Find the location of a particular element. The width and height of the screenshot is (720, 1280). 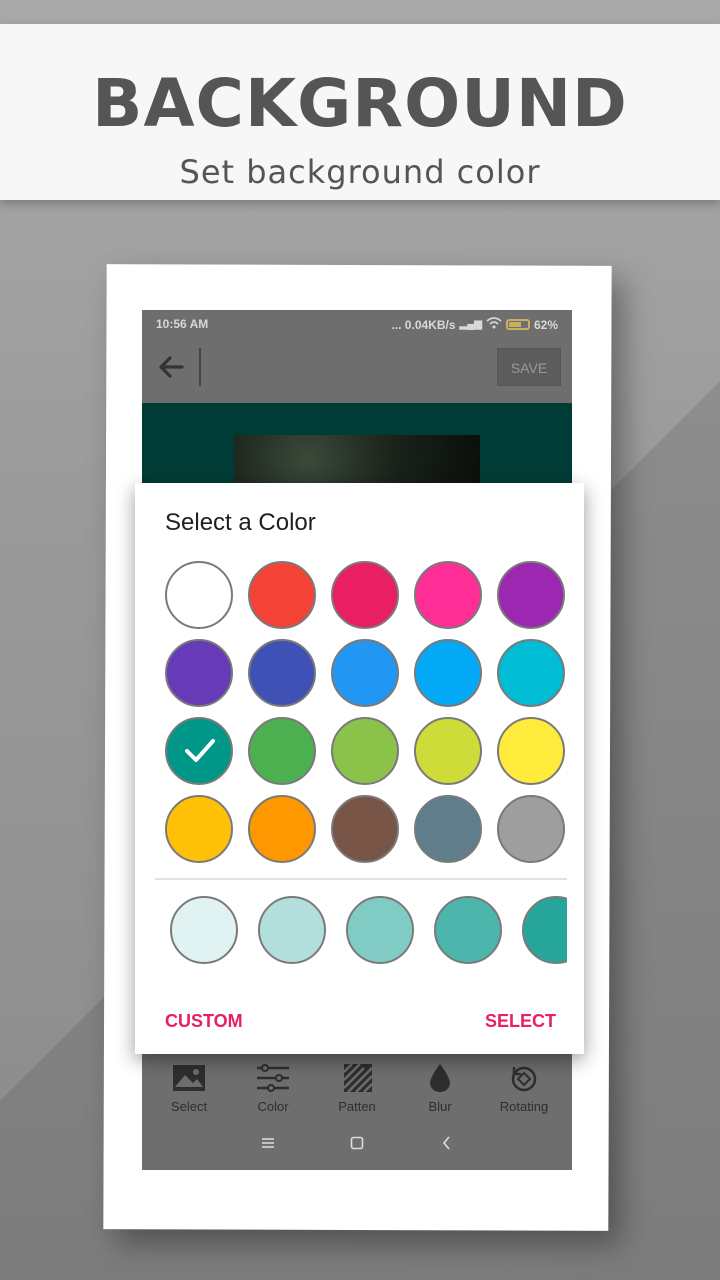

menu-icon is located at coordinates (268, 1145).